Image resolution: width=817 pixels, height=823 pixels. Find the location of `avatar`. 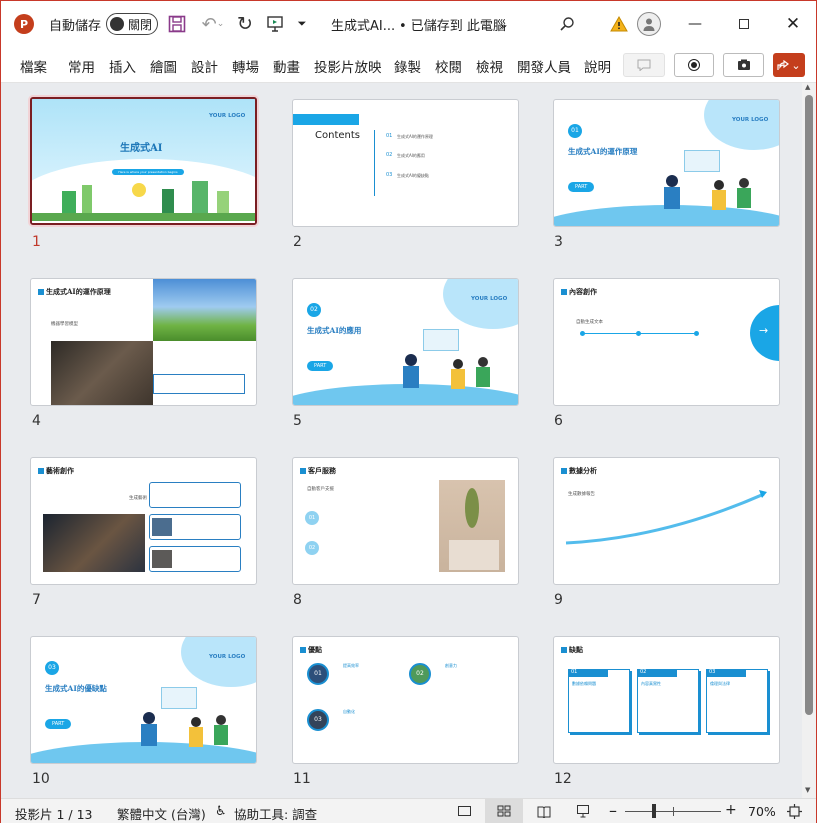

avatar is located at coordinates (649, 24).